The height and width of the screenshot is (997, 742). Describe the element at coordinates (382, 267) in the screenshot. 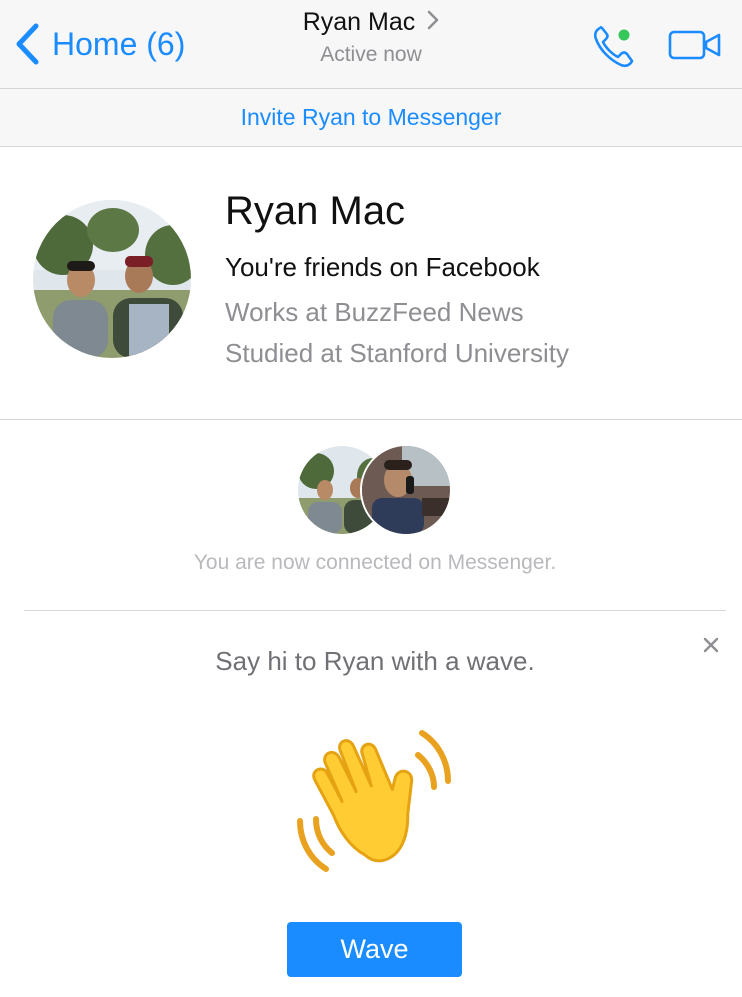

I see `friendship-status: You're friends on Facebook` at that location.